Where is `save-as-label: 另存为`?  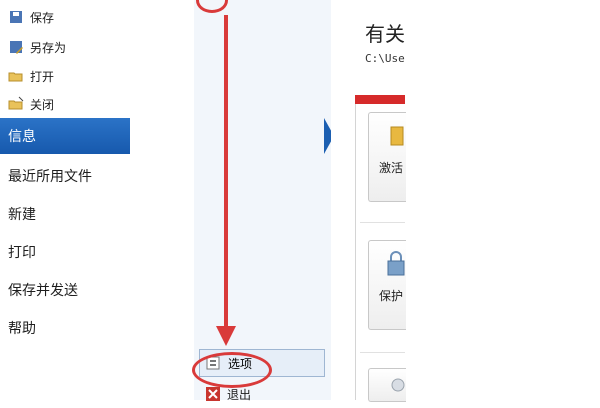
save-as-label: 另存为 is located at coordinates (48, 47).